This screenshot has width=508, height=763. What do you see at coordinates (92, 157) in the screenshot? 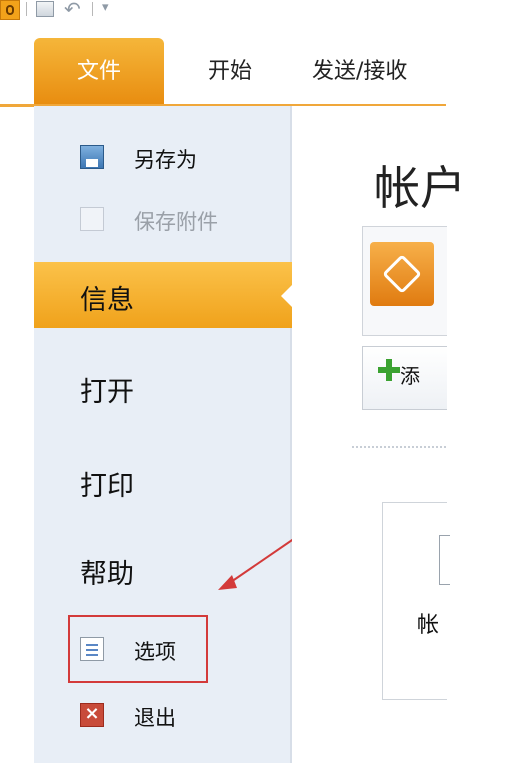
I see `save-as-icon` at bounding box center [92, 157].